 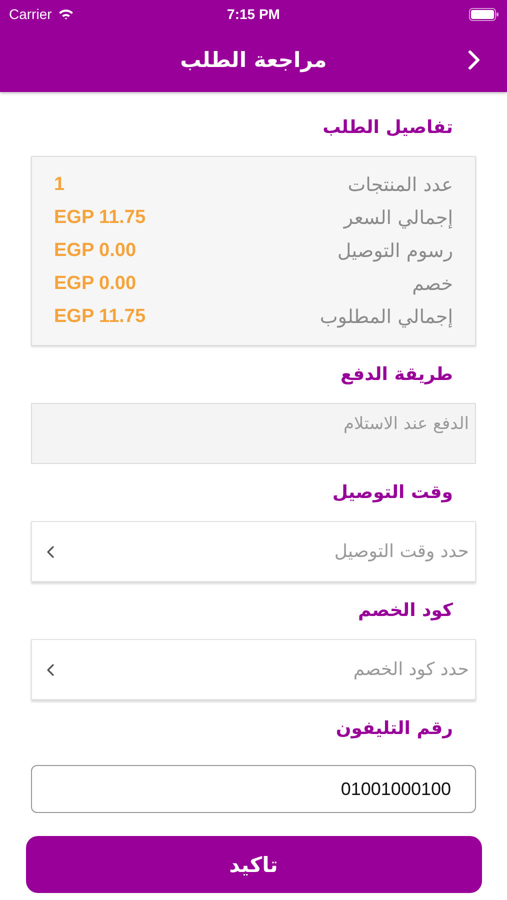 I want to click on summary-label: إجمالي المطلوب, so click(x=386, y=317).